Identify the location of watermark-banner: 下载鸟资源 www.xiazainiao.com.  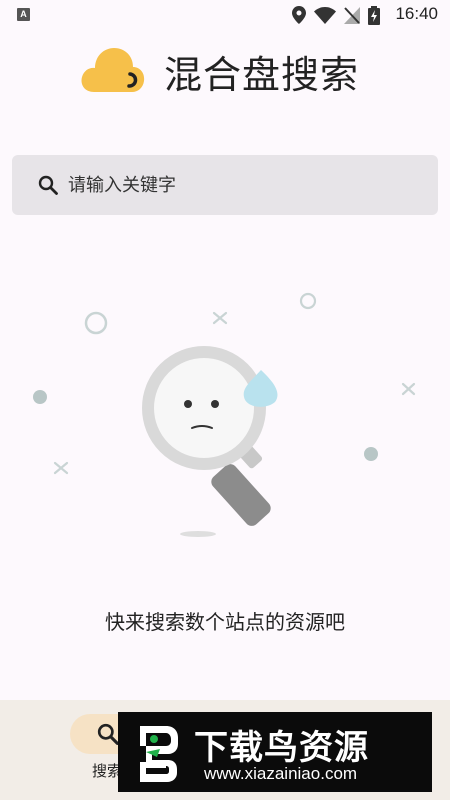
(275, 752).